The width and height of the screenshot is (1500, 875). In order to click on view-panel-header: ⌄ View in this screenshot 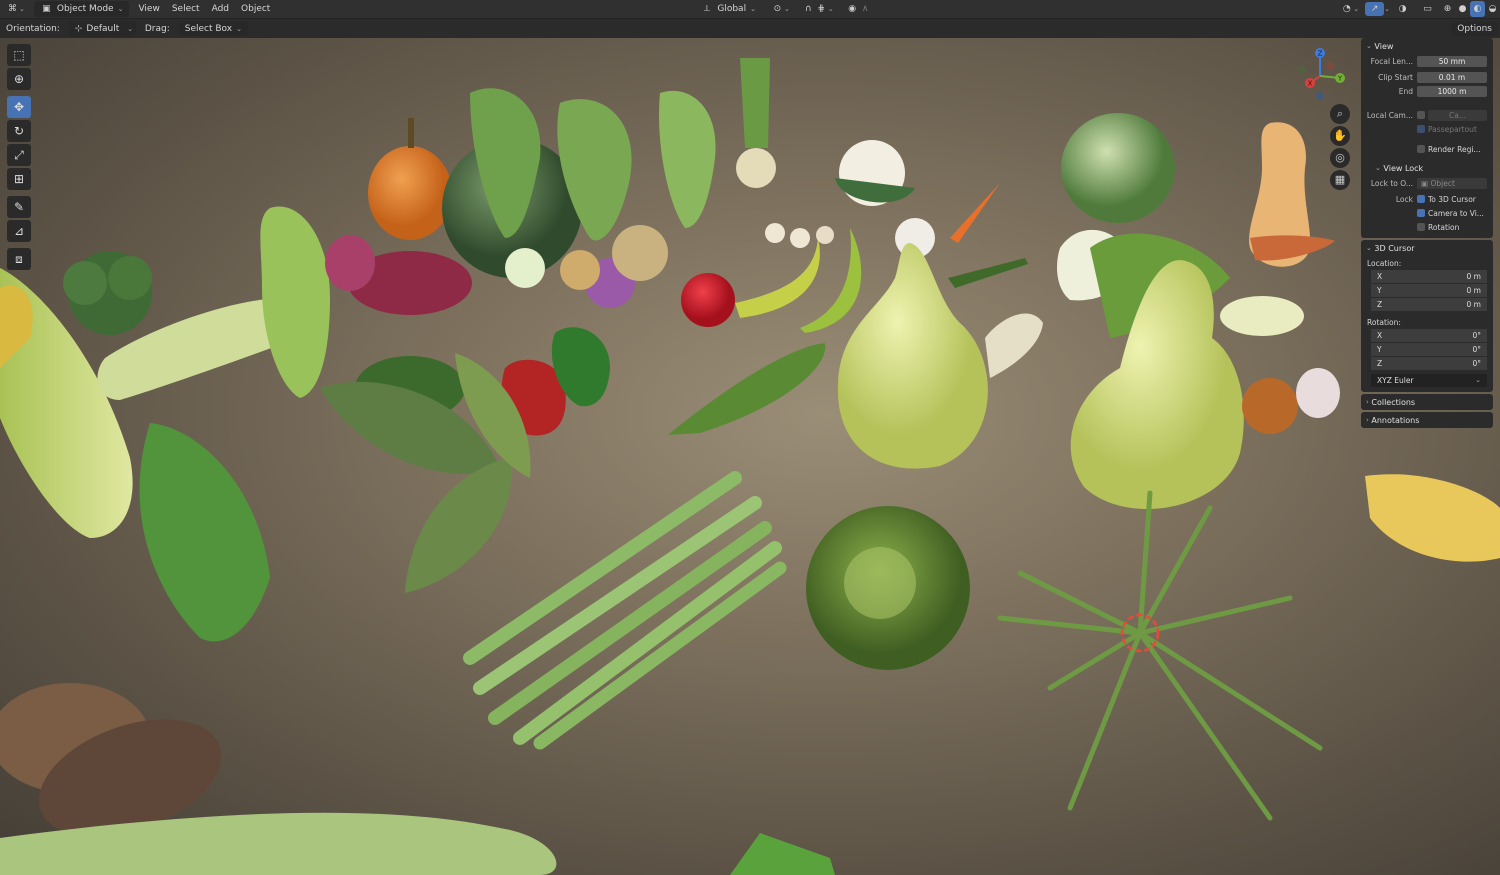, I will do `click(1427, 46)`.